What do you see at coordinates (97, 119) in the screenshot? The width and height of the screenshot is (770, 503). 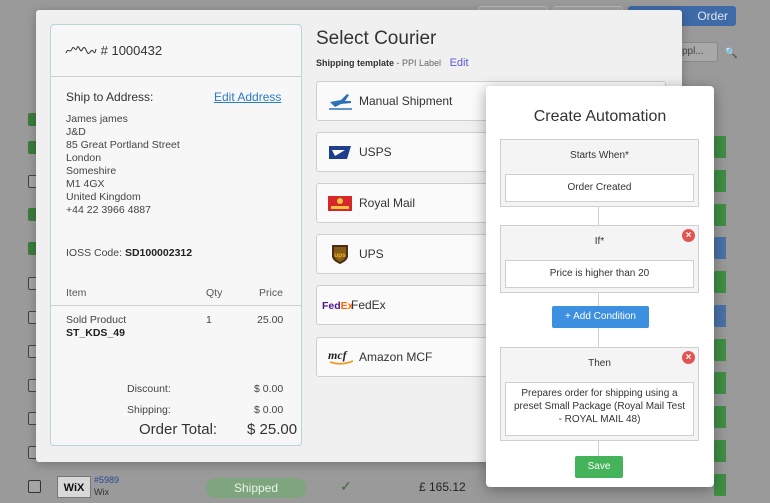 I see `address-line: James james` at bounding box center [97, 119].